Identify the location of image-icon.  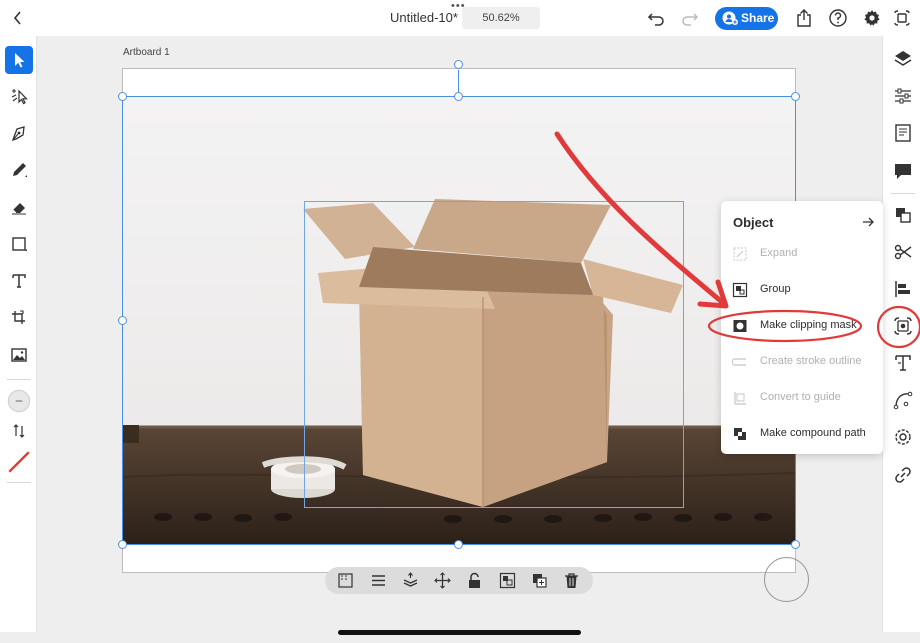
(19, 355).